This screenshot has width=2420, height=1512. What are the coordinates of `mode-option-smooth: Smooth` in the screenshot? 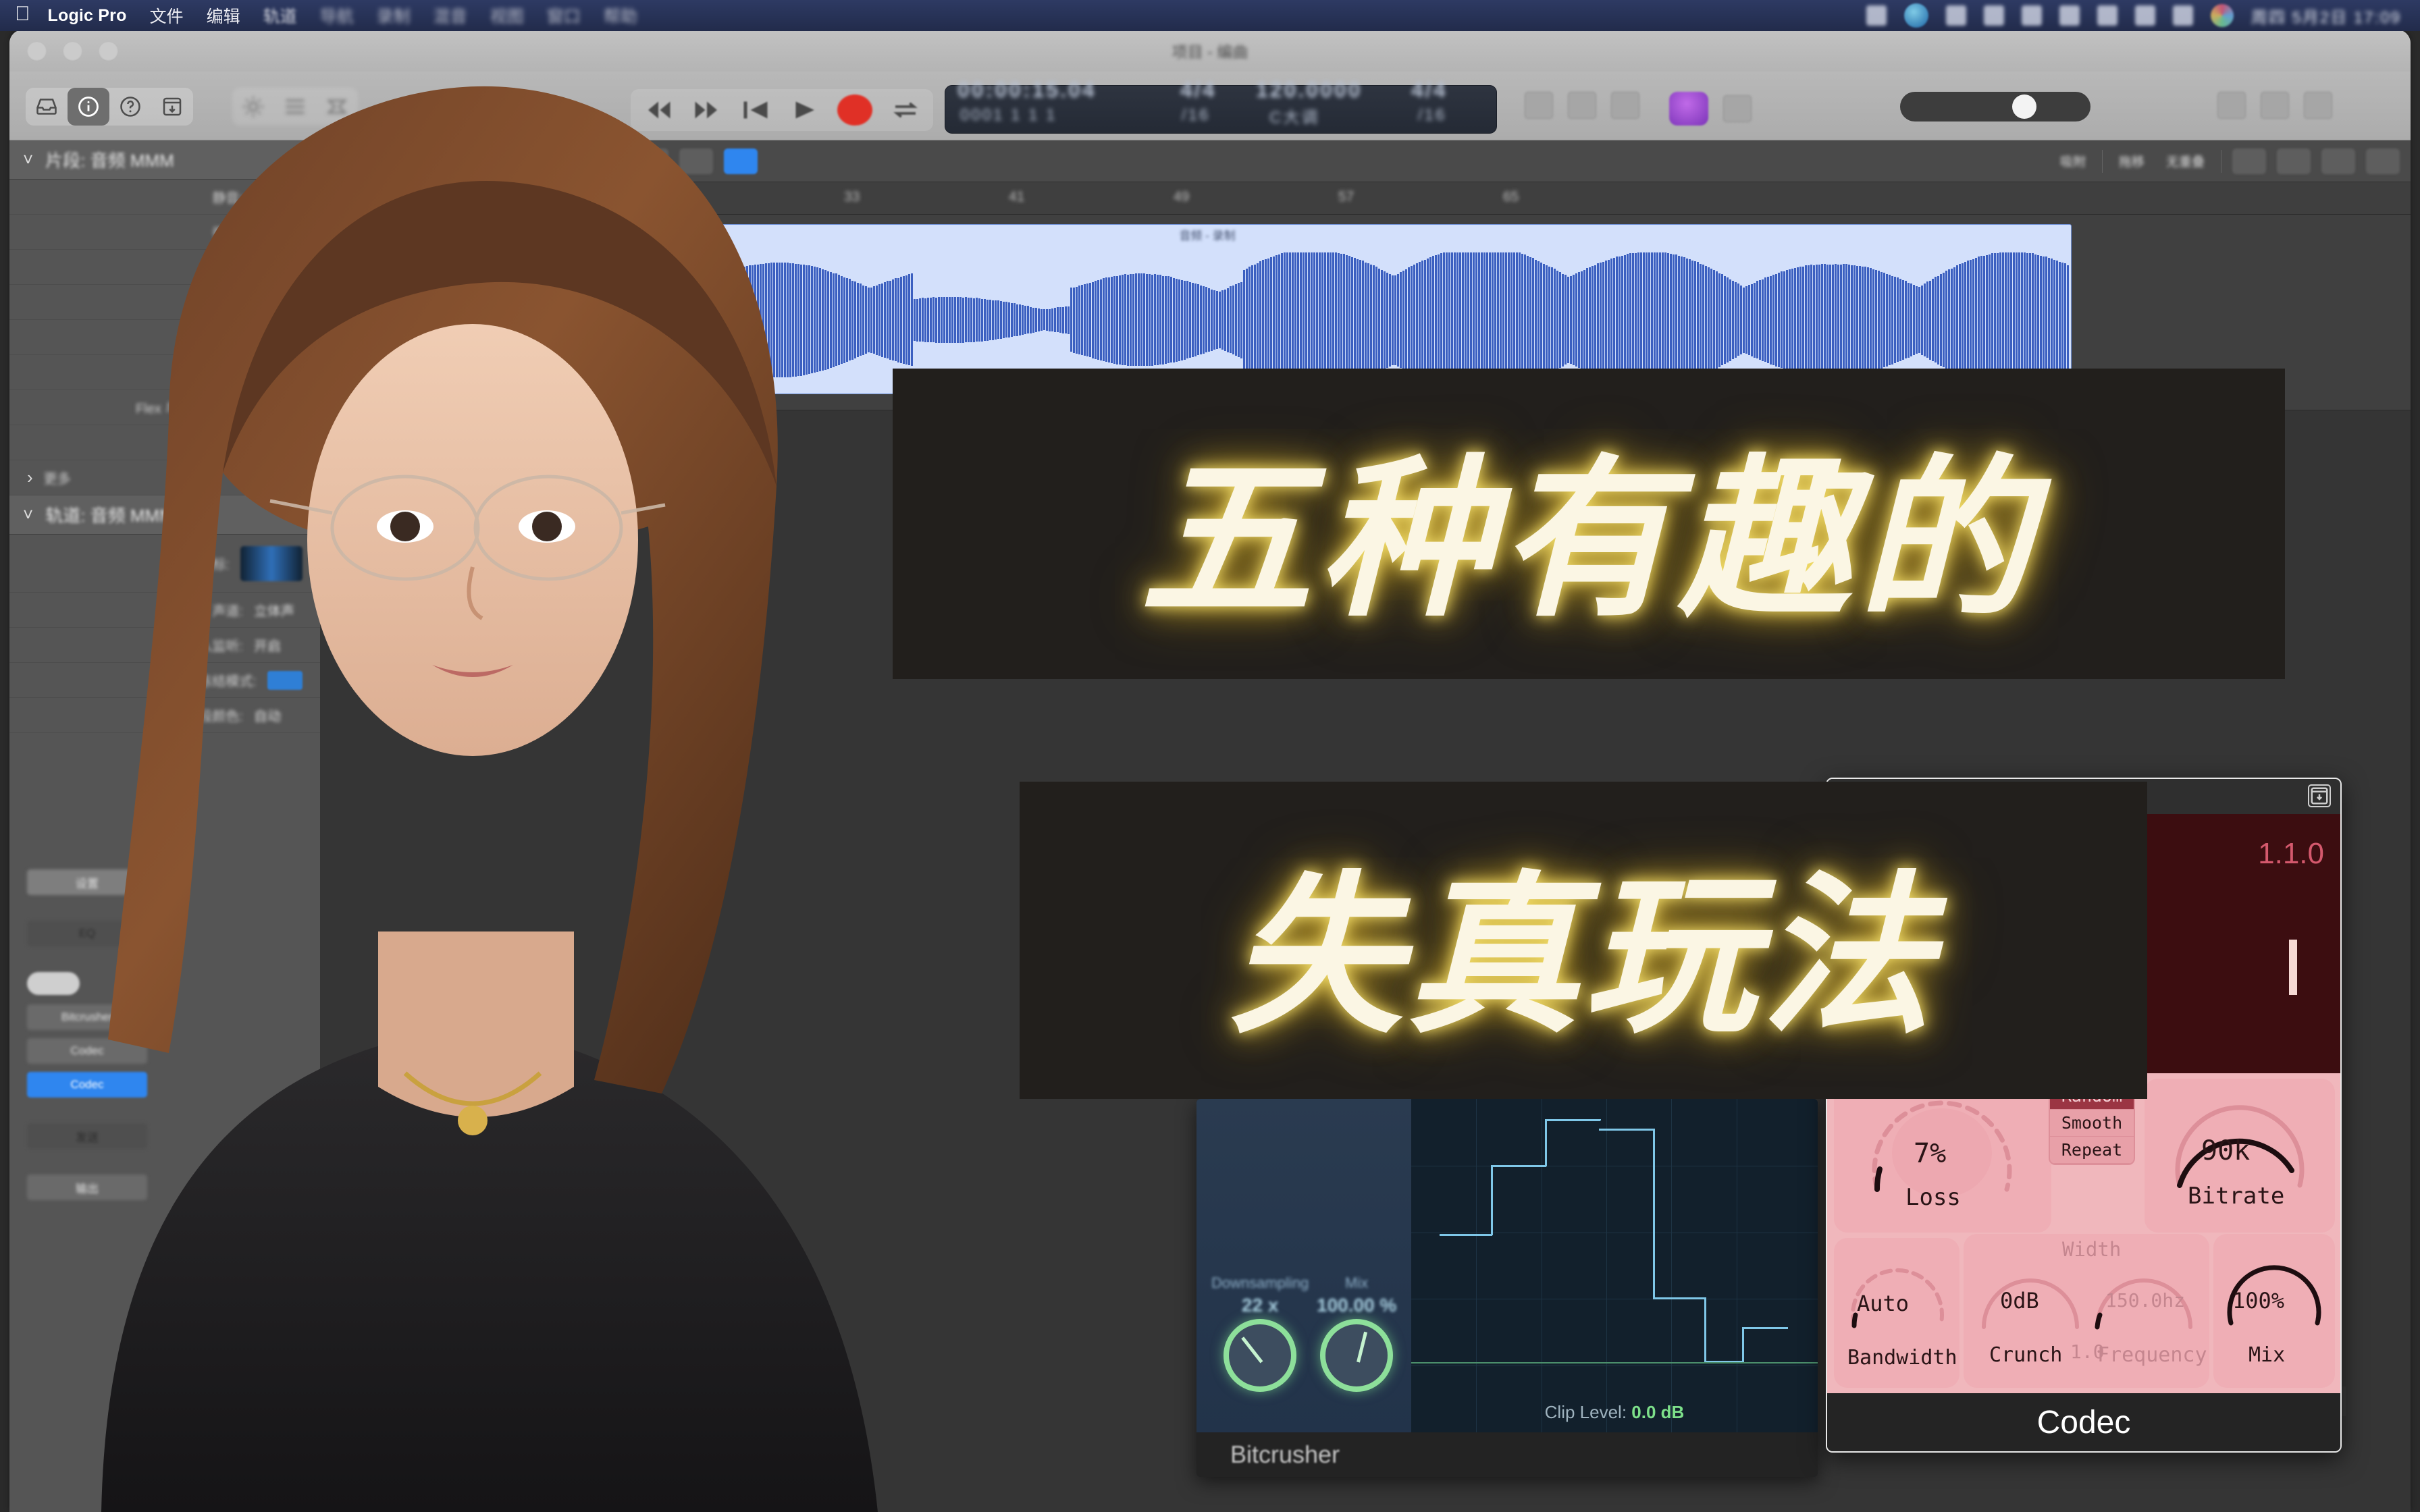 It's located at (2092, 1123).